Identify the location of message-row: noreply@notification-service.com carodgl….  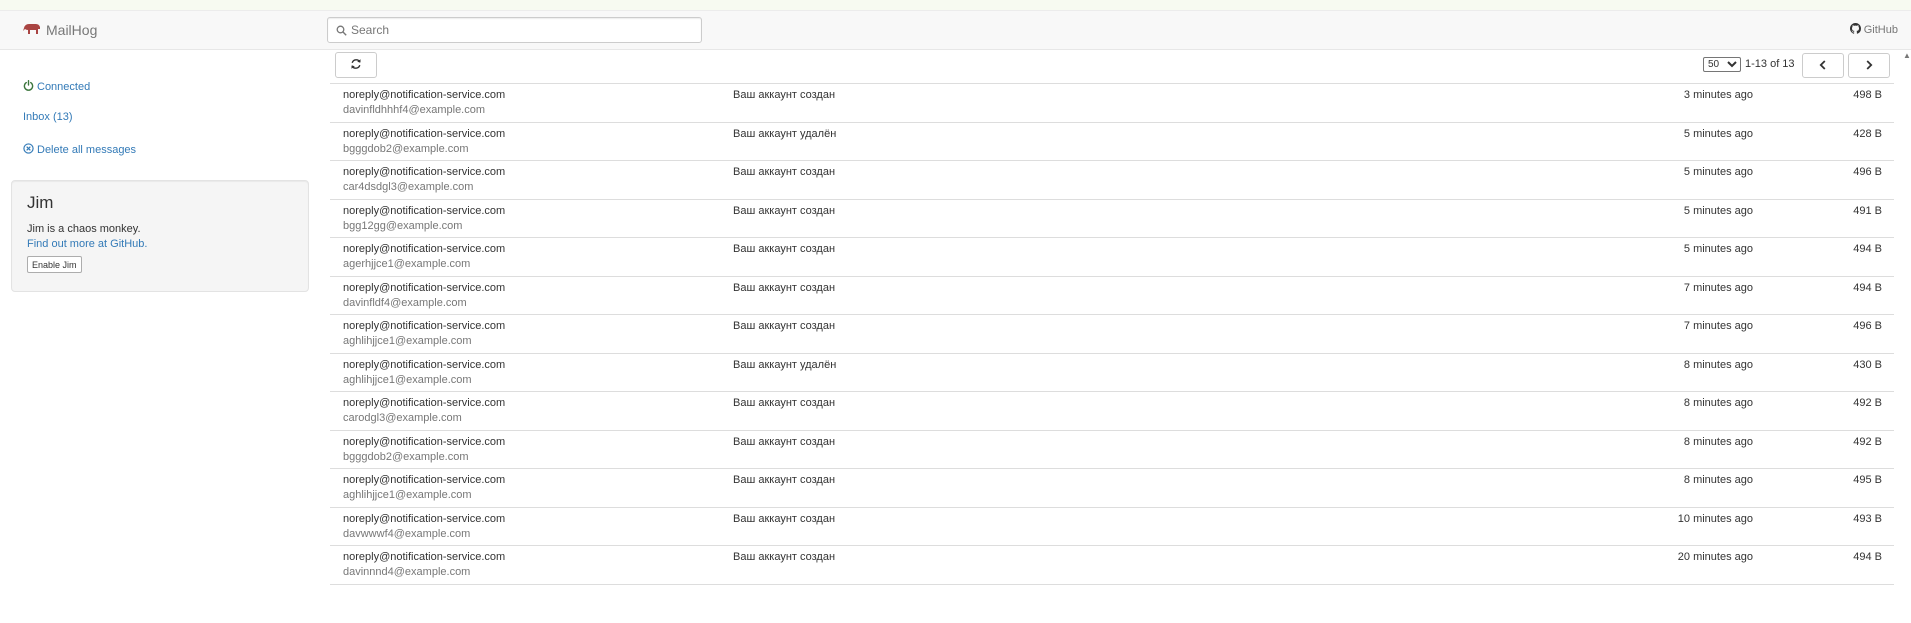
(1112, 411).